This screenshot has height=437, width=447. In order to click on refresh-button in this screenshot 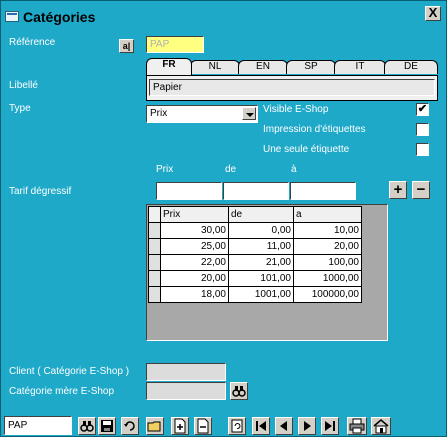, I will do `click(237, 426)`.